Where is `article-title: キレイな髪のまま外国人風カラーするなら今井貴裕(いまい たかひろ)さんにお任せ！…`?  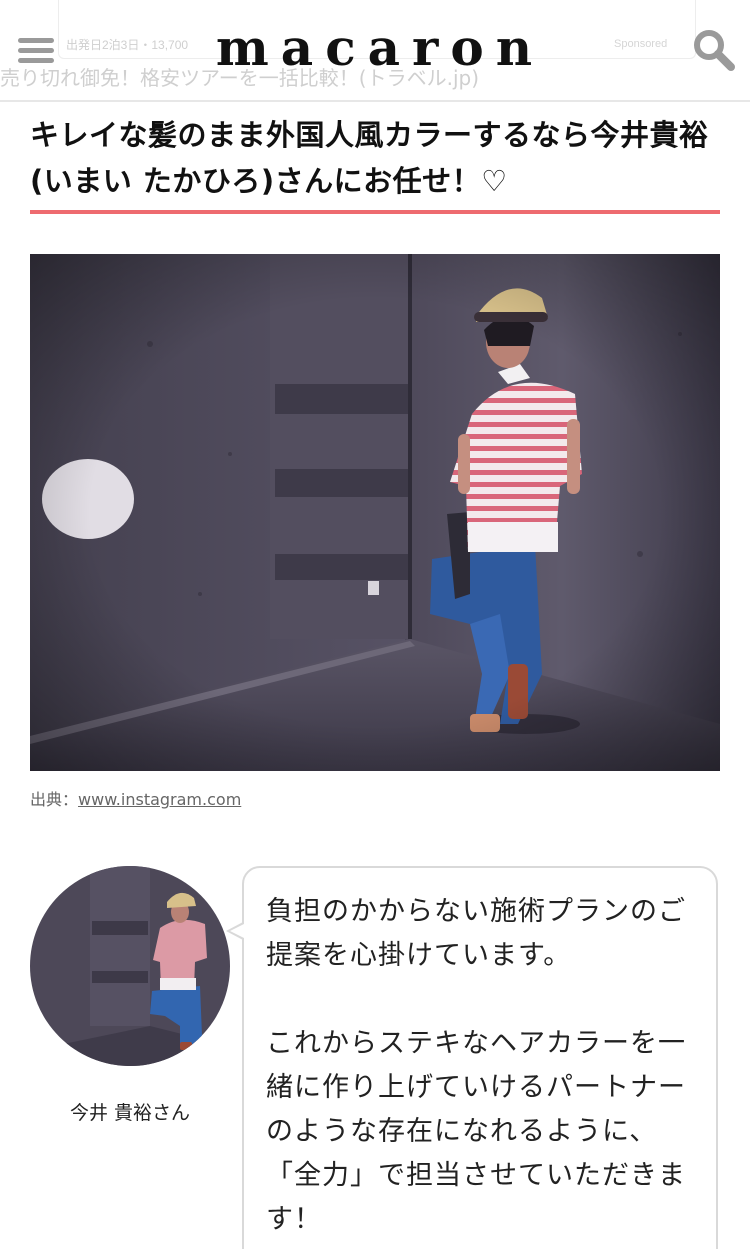 article-title: キレイな髪のまま外国人風カラーするなら今井貴裕(いまい たかひろ)さんにお任せ！… is located at coordinates (369, 158).